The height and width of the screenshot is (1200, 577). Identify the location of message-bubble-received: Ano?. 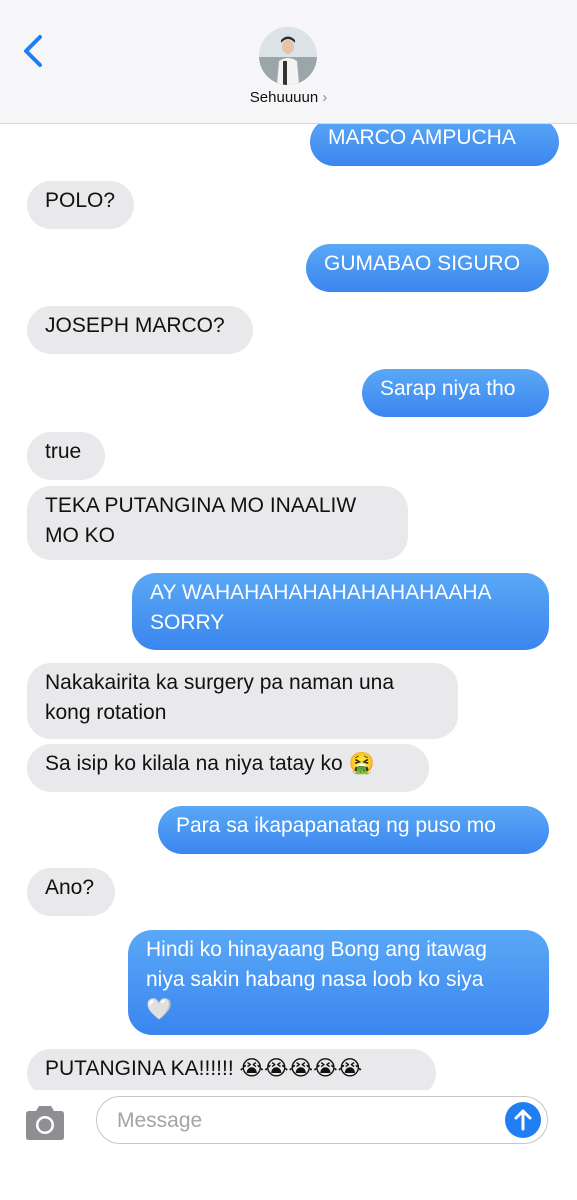
(71, 892).